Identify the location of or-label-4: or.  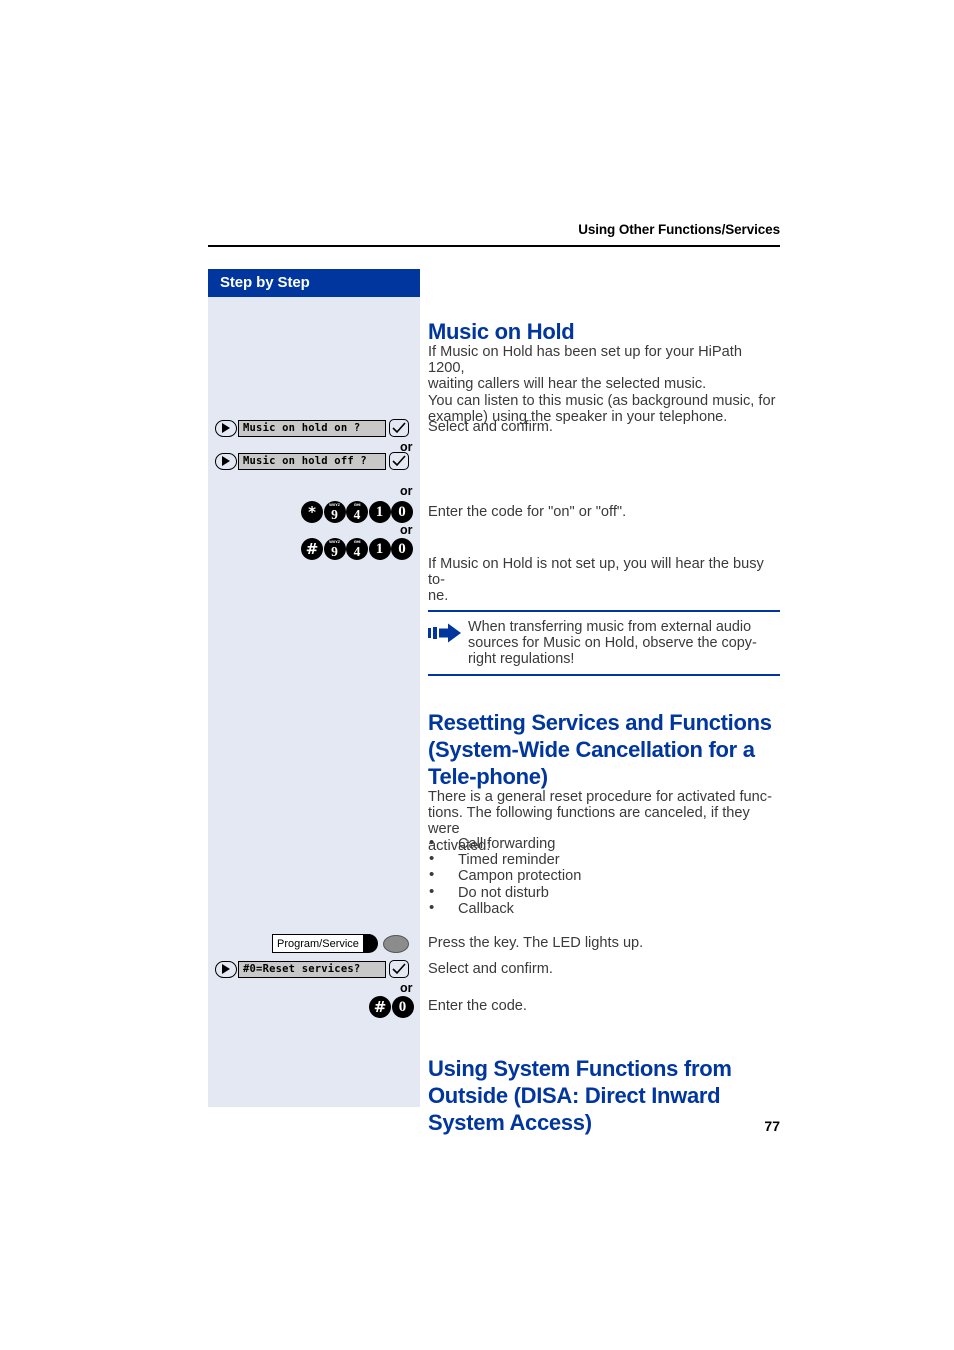
(406, 988).